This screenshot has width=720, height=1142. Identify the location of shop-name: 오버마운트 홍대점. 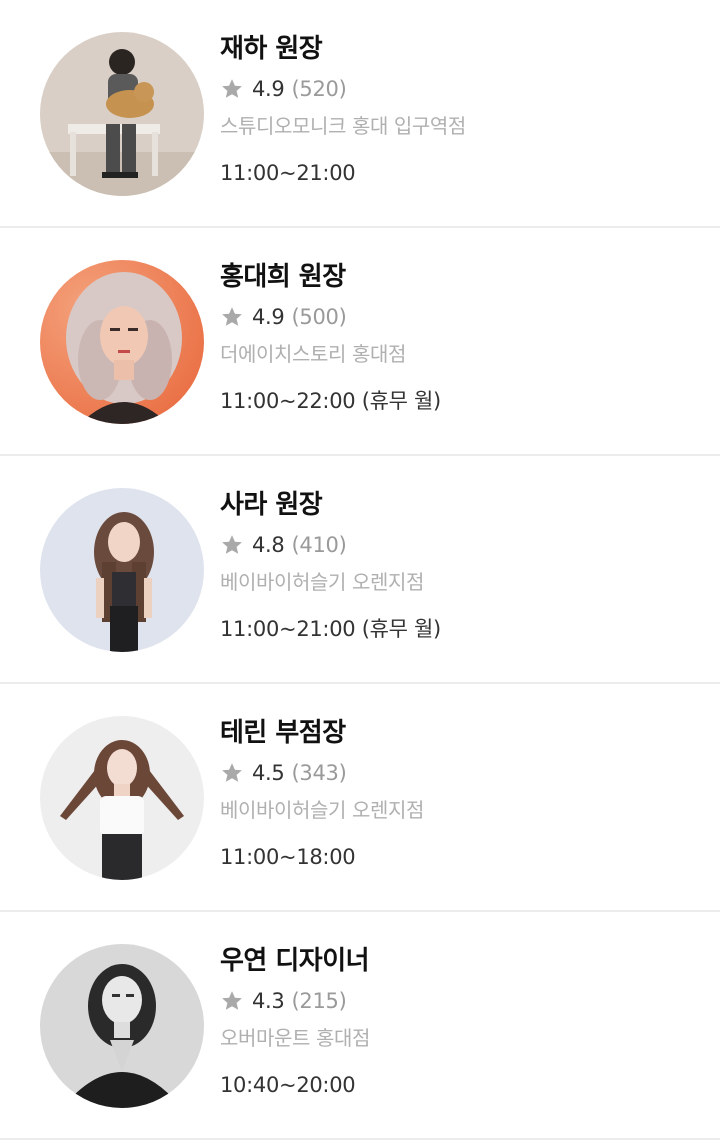
(295, 1038).